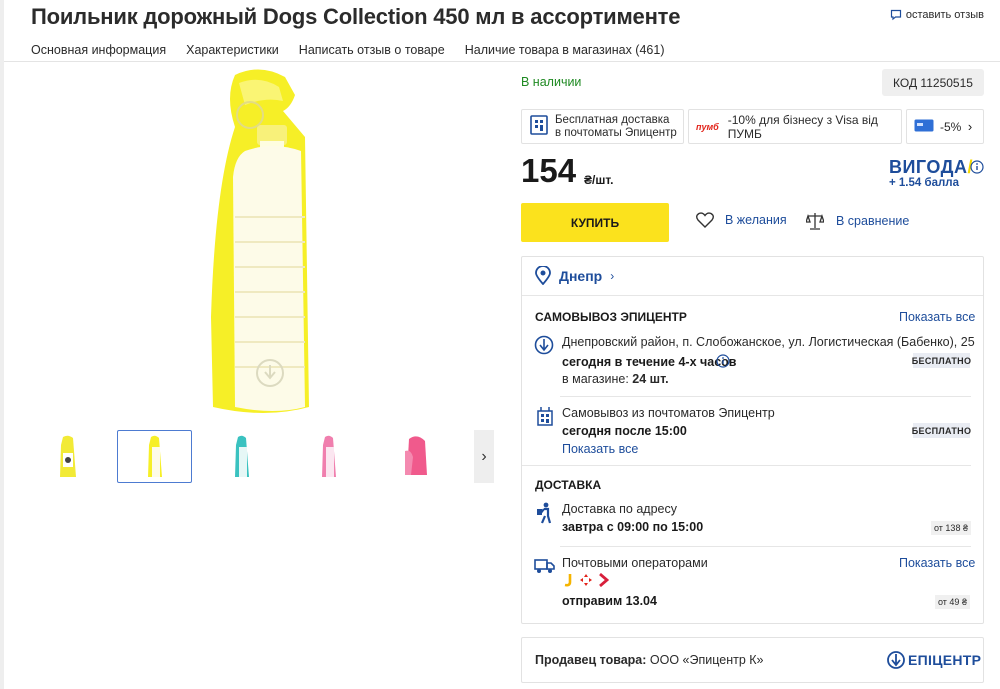 The image size is (1000, 689). I want to click on promo-card-text: -5%, so click(951, 126).